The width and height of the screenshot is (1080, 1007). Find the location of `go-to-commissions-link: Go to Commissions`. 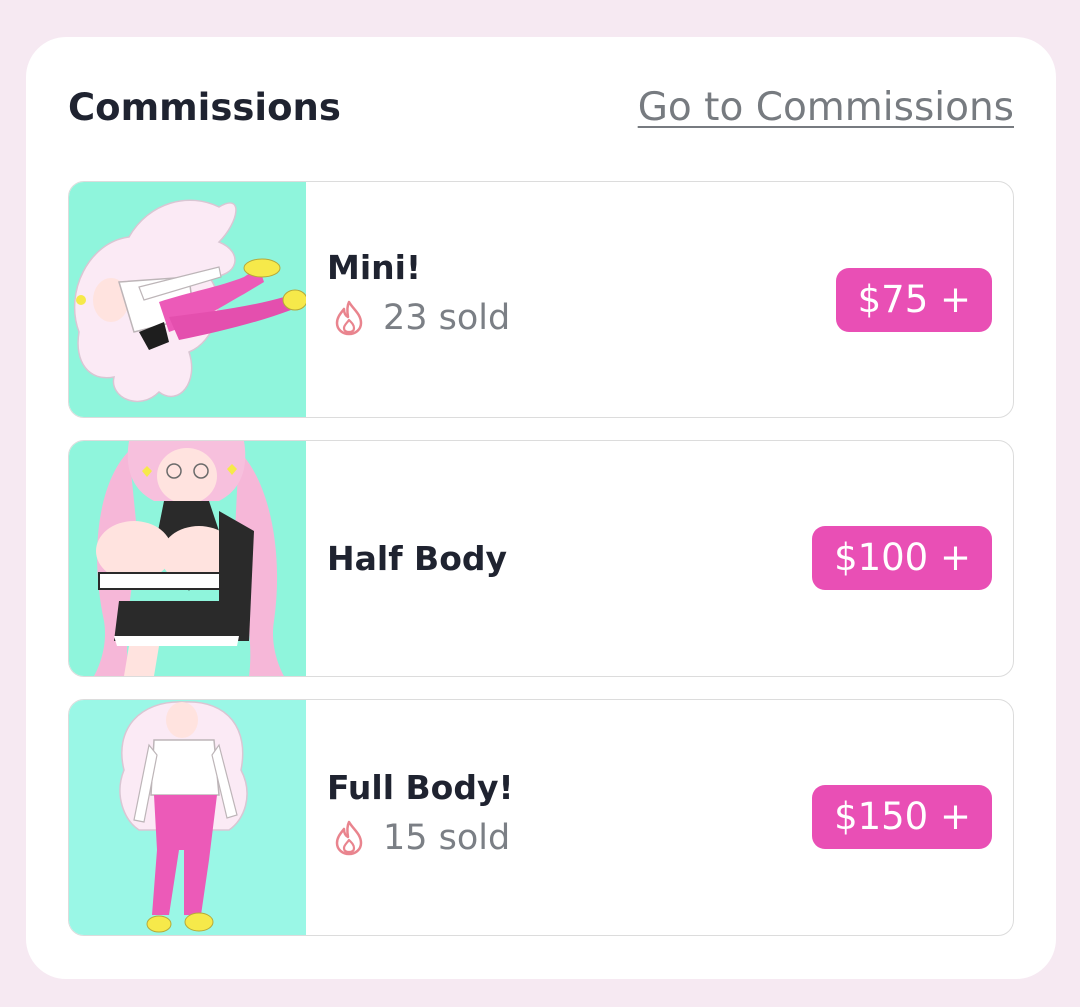

go-to-commissions-link: Go to Commissions is located at coordinates (826, 108).